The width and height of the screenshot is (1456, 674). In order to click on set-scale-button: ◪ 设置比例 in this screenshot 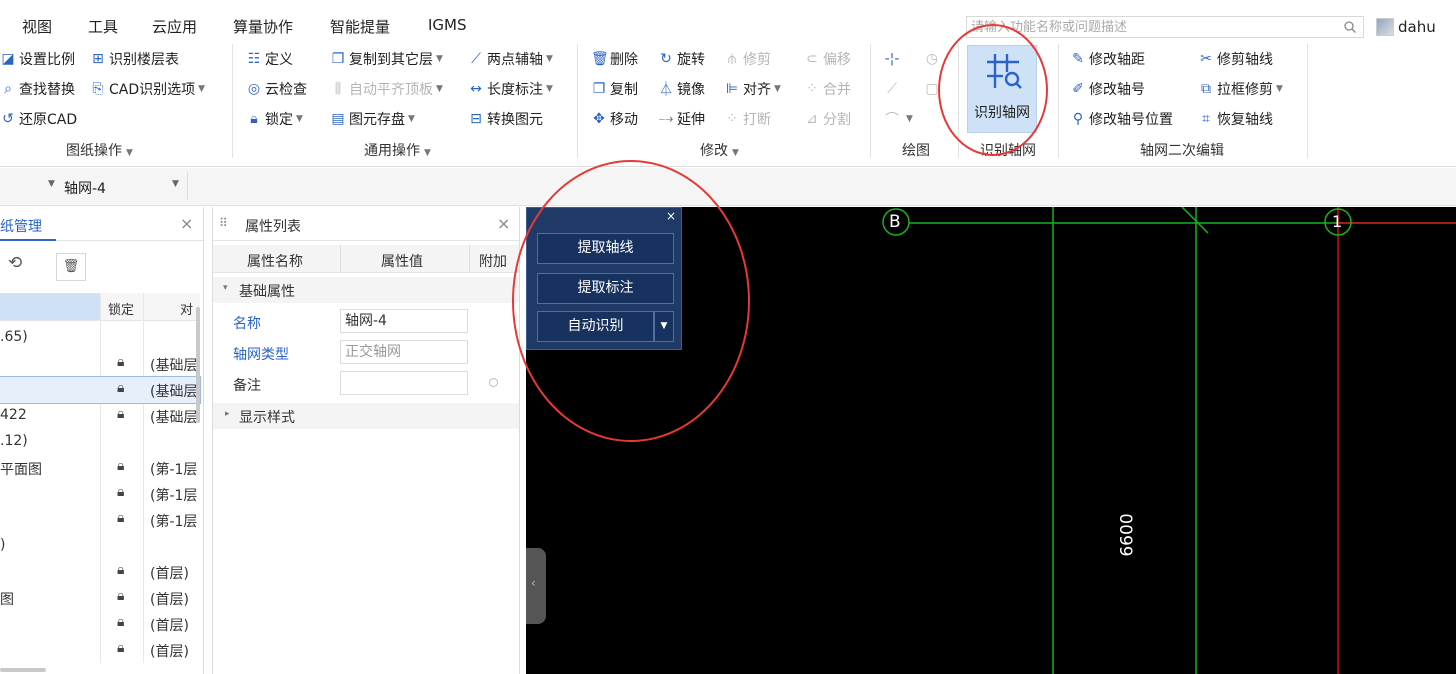, I will do `click(37, 59)`.